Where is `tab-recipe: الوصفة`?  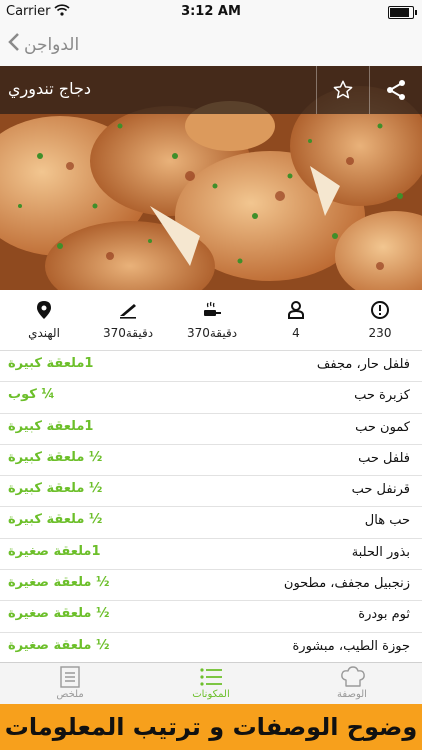 tab-recipe: الوصفة is located at coordinates (352, 684).